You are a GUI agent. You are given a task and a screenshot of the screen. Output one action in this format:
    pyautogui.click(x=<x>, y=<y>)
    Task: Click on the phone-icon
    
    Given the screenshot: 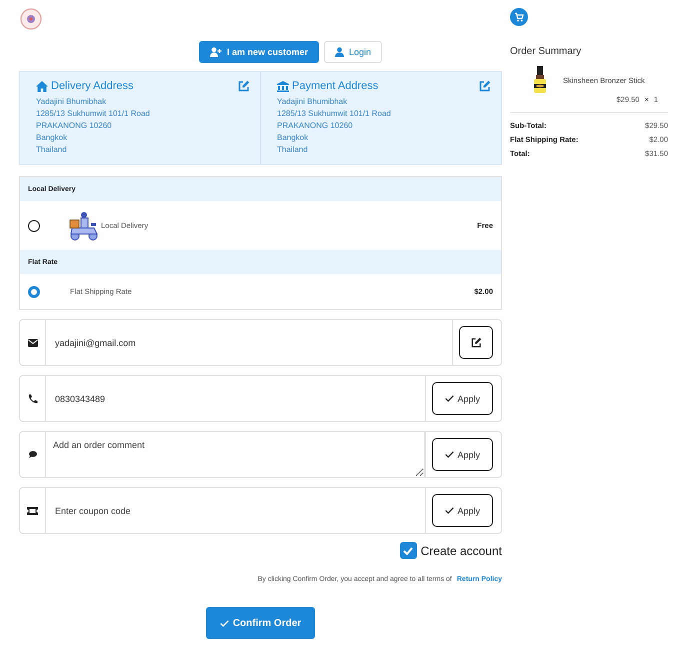 What is the action you would take?
    pyautogui.click(x=33, y=399)
    